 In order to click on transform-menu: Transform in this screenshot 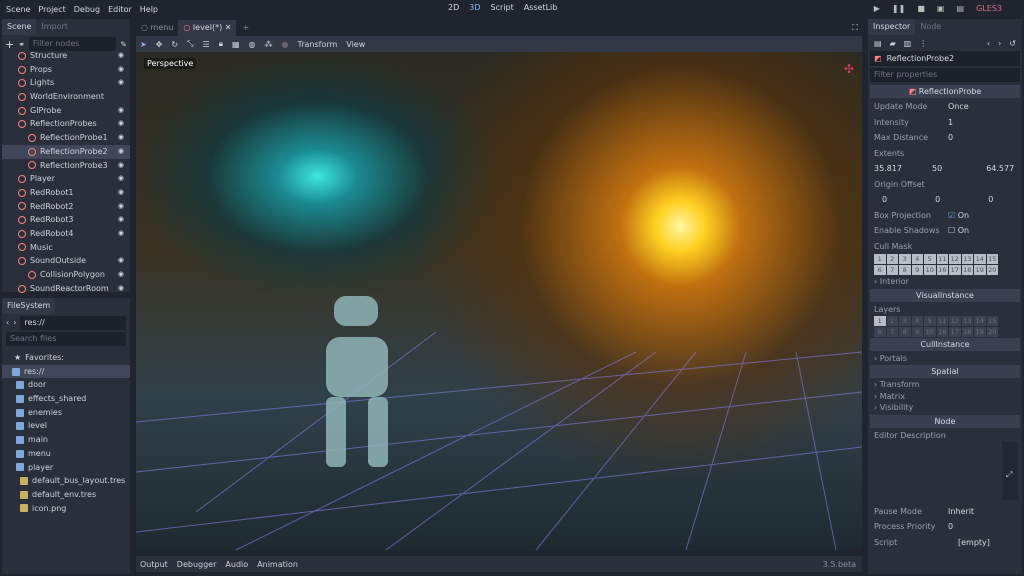, I will do `click(317, 44)`.